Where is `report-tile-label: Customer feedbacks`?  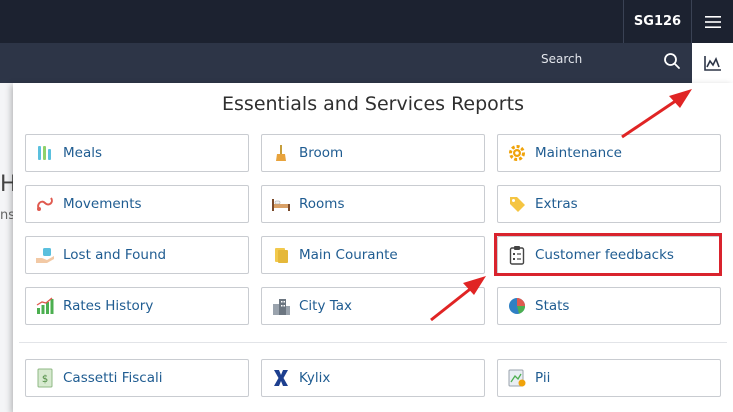
report-tile-label: Customer feedbacks is located at coordinates (604, 255).